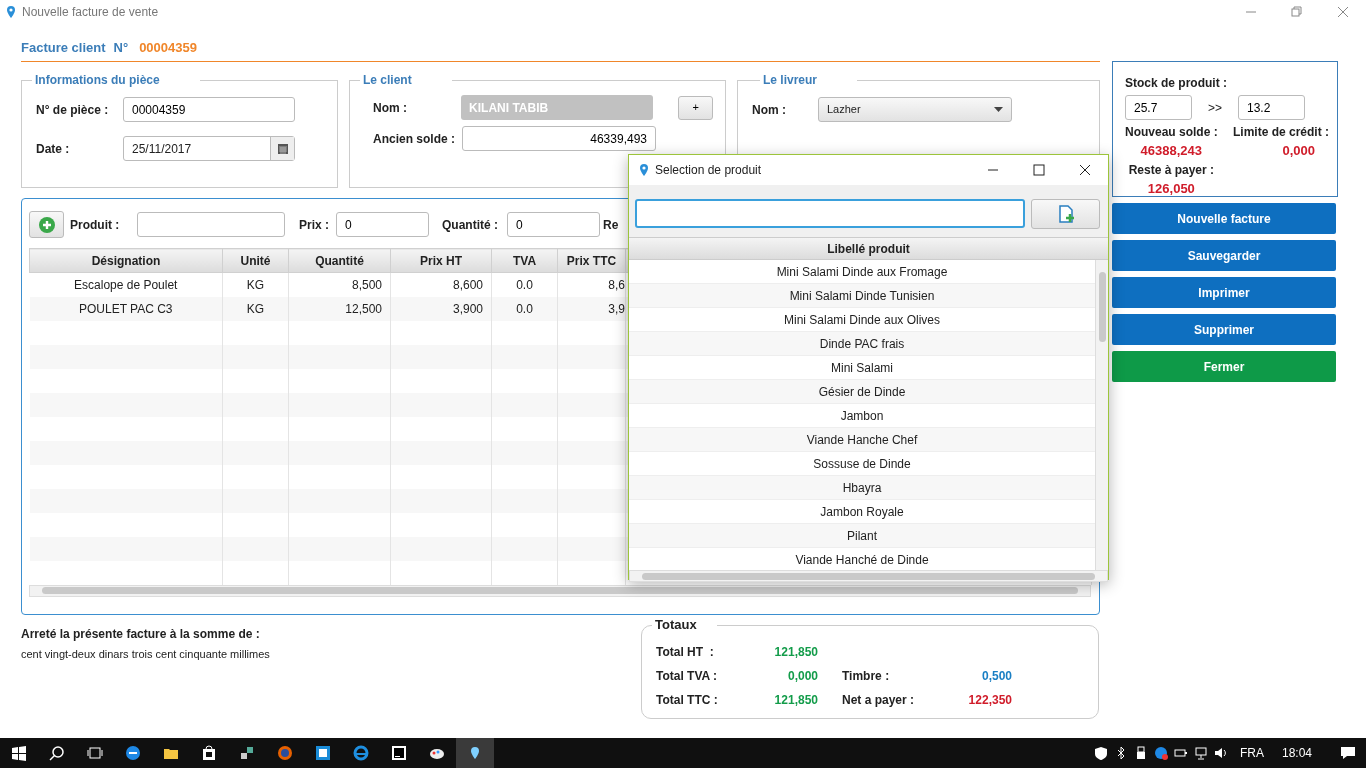 Image resolution: width=1366 pixels, height=768 pixels. What do you see at coordinates (1280, 132) in the screenshot?
I see `field-label: Limite de crédit :` at bounding box center [1280, 132].